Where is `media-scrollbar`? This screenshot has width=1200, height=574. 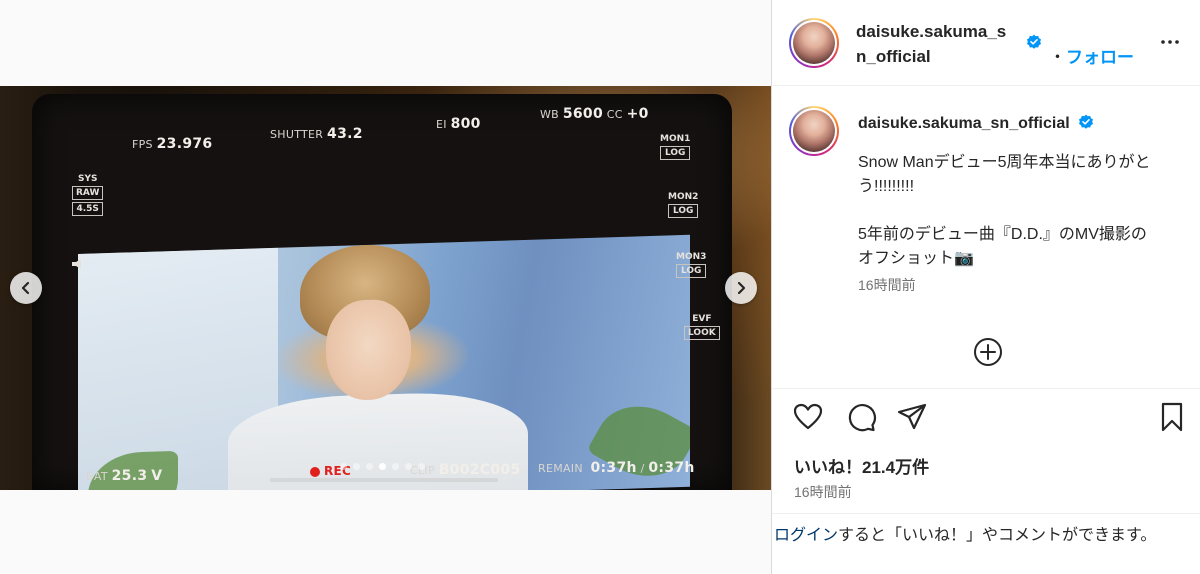
media-scrollbar is located at coordinates (384, 480).